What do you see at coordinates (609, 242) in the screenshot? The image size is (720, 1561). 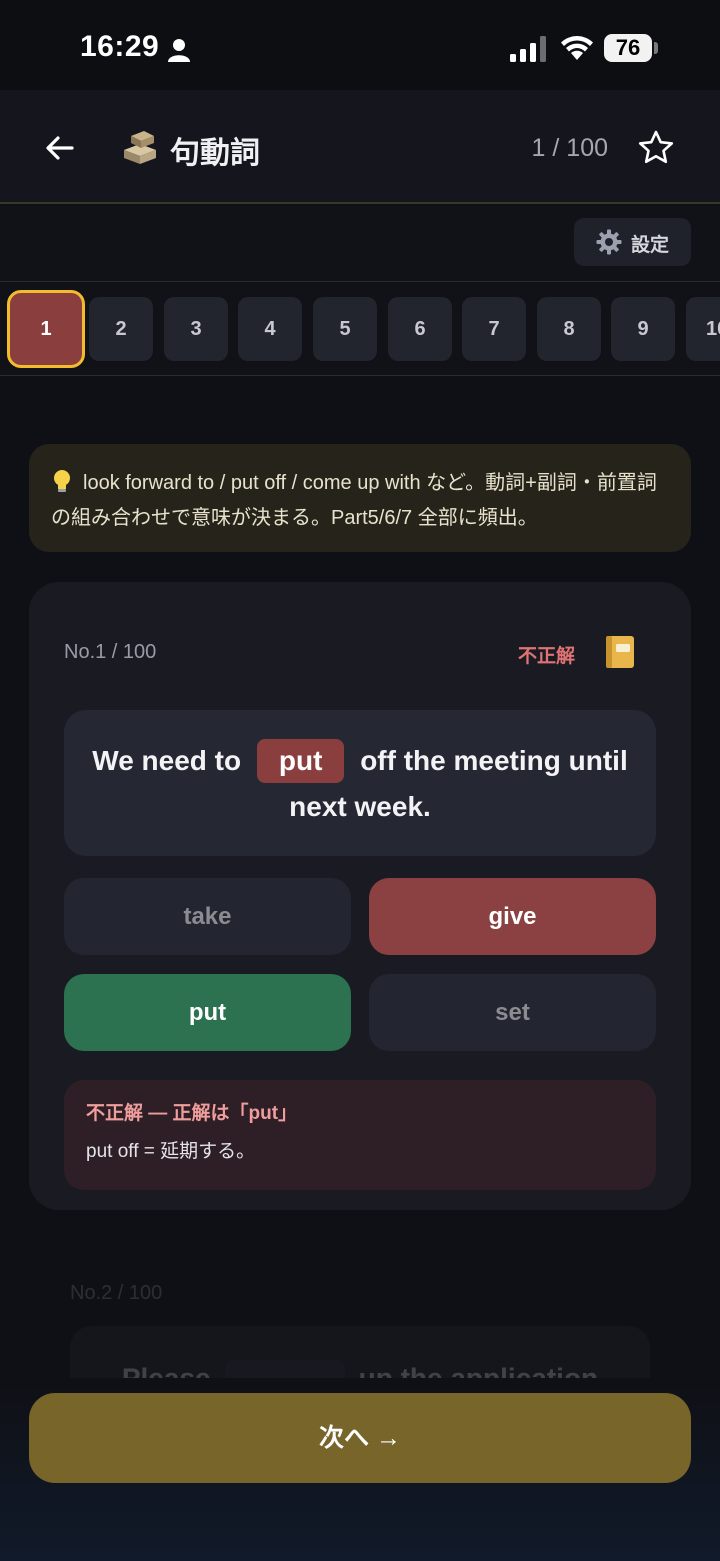 I see `gear-icon` at bounding box center [609, 242].